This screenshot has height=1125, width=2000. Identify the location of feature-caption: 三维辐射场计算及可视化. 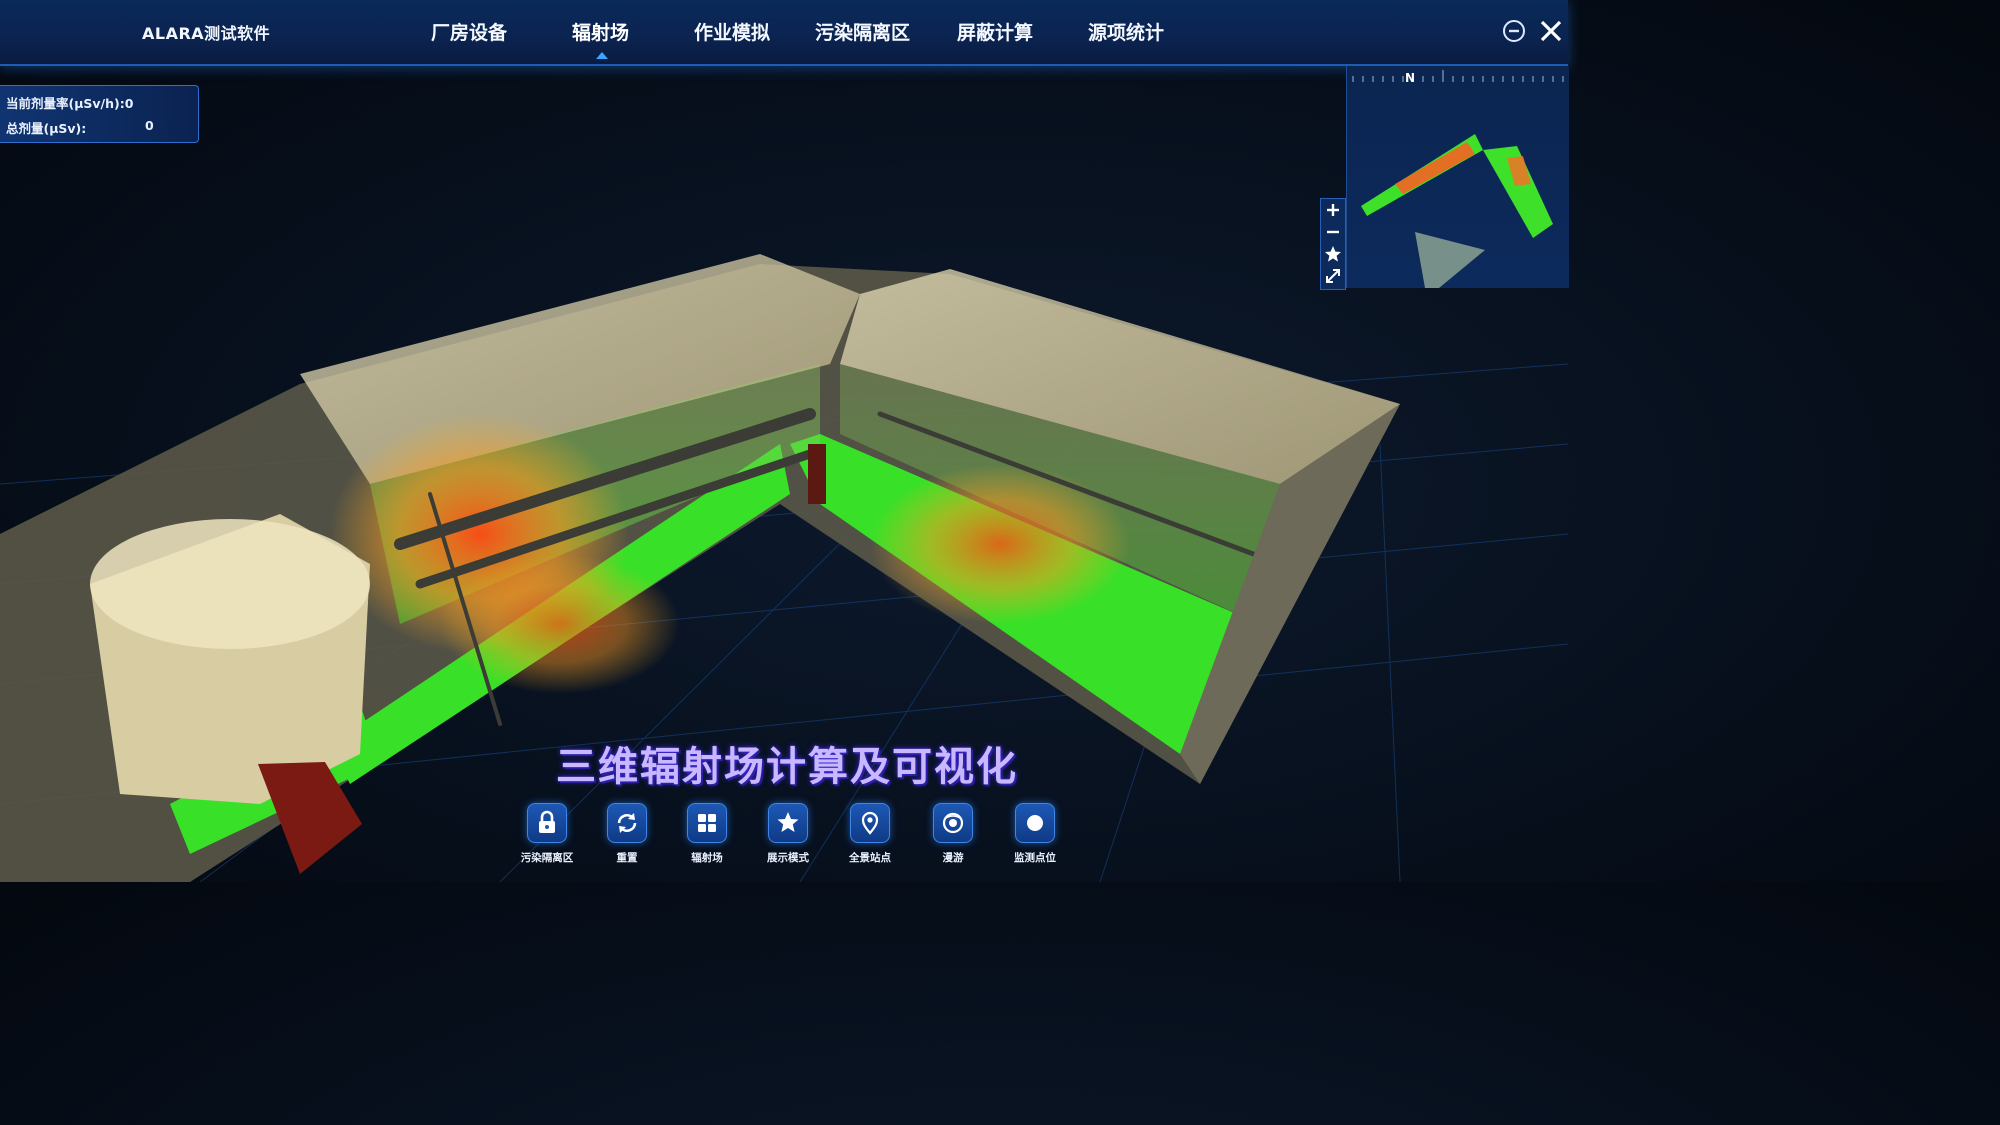
(787, 767).